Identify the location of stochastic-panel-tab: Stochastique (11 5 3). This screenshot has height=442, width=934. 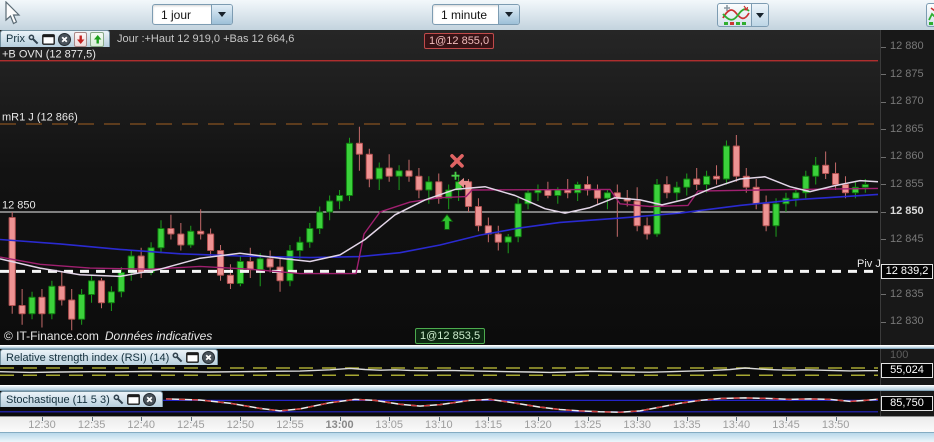
(81, 399).